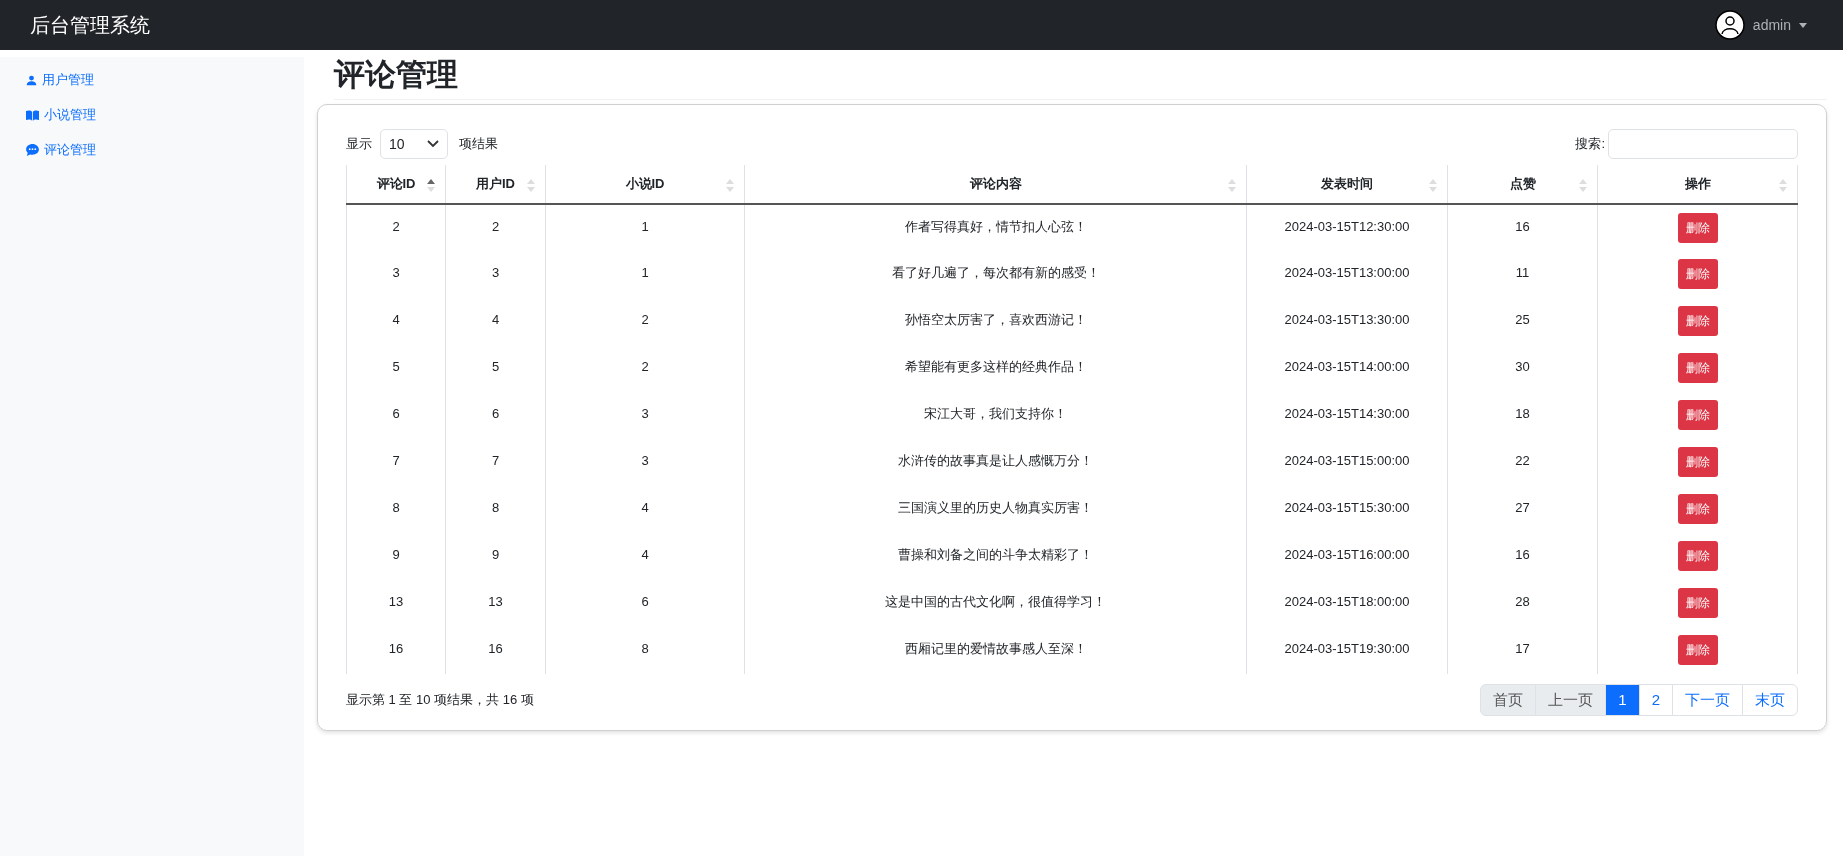 The height and width of the screenshot is (856, 1843). What do you see at coordinates (1622, 700) in the screenshot?
I see `pagination-button: 1` at bounding box center [1622, 700].